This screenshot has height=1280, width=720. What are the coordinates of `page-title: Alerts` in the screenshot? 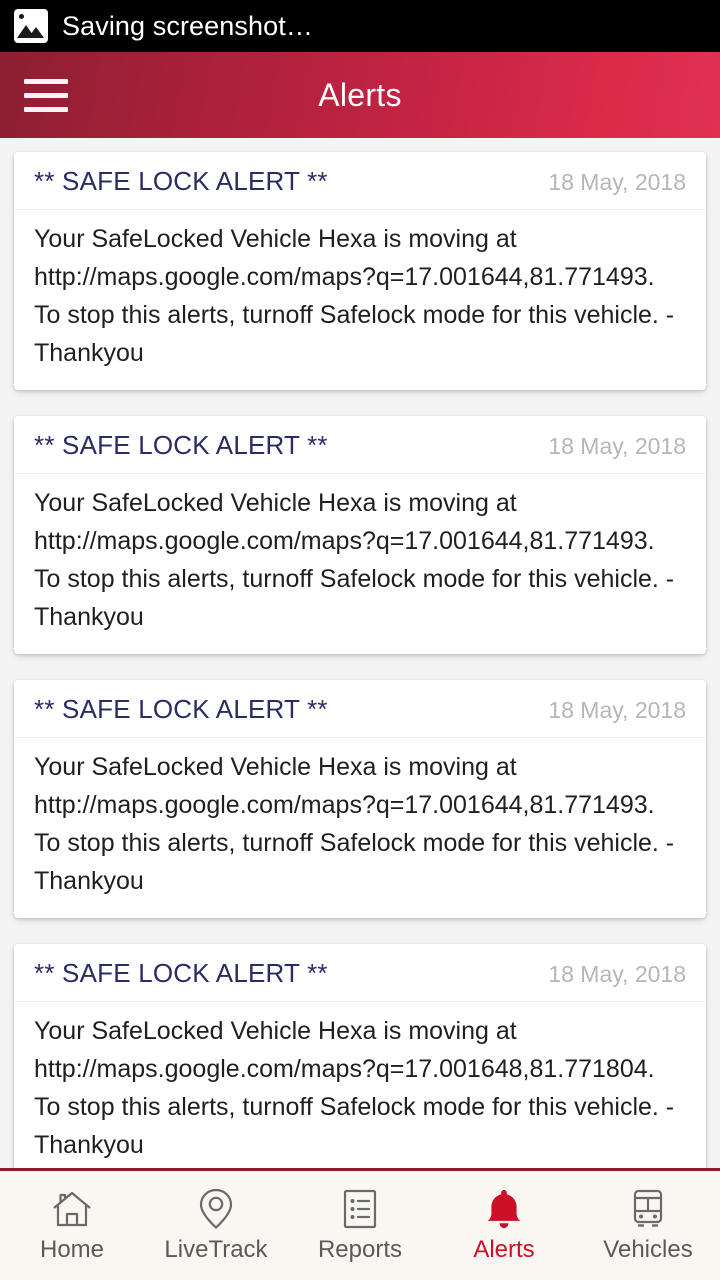 It's located at (360, 94).